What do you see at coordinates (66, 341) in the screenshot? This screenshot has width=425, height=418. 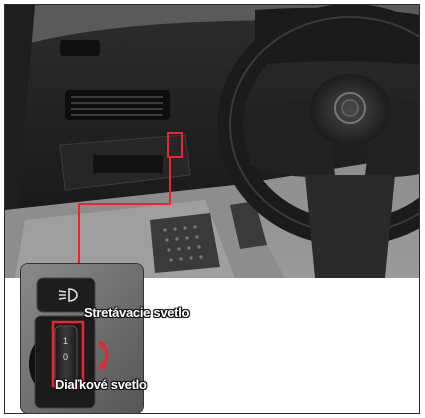 I see `switch-mark-top: 1` at bounding box center [66, 341].